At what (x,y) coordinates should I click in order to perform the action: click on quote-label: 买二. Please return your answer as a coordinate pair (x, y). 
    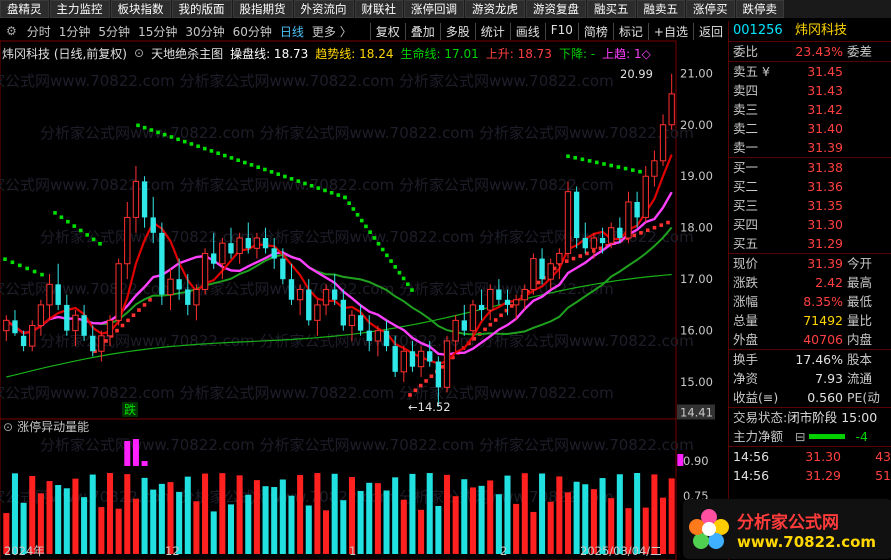
    Looking at the image, I should click on (746, 186).